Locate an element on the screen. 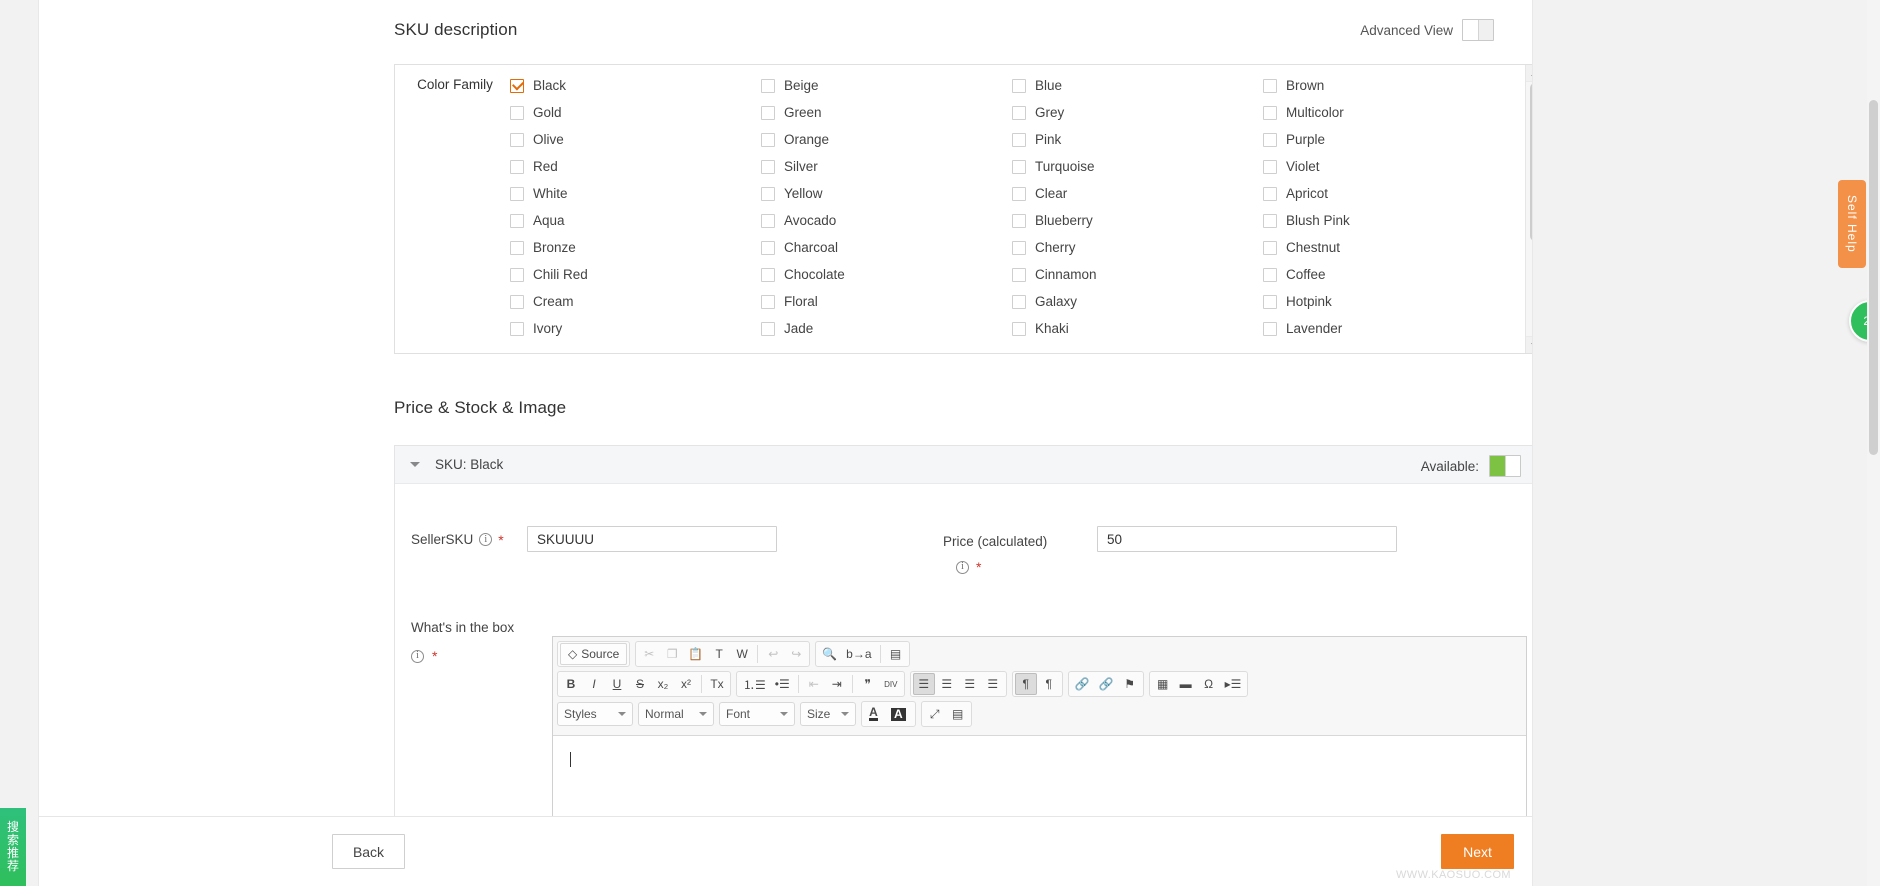  underline-button: U is located at coordinates (617, 684).